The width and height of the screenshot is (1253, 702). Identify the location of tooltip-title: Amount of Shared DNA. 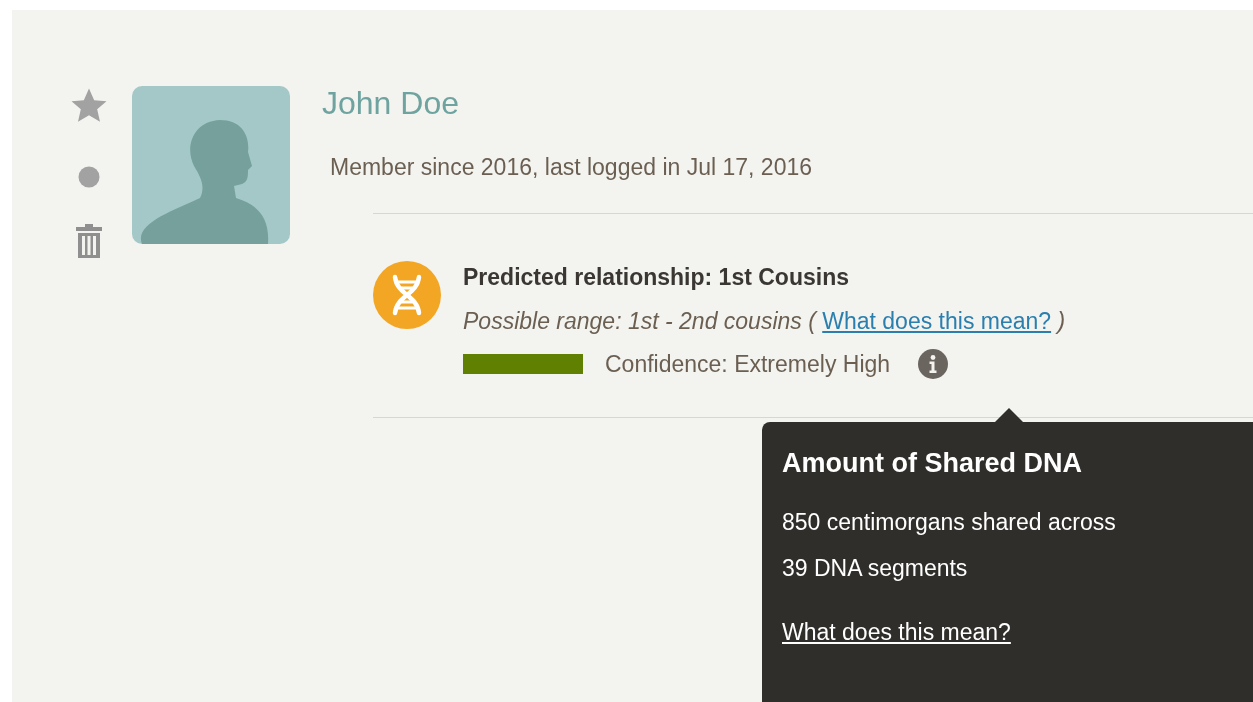
(932, 463).